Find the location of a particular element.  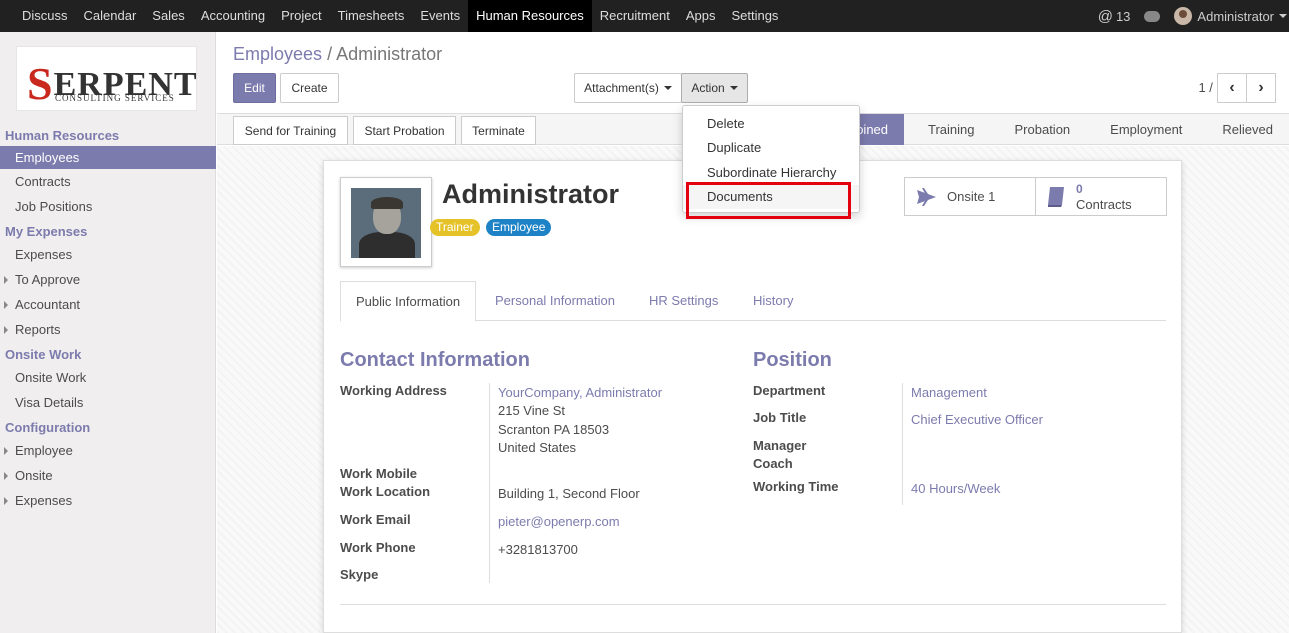

sidebar-item-to-approve: To Approve is located at coordinates (108, 279).